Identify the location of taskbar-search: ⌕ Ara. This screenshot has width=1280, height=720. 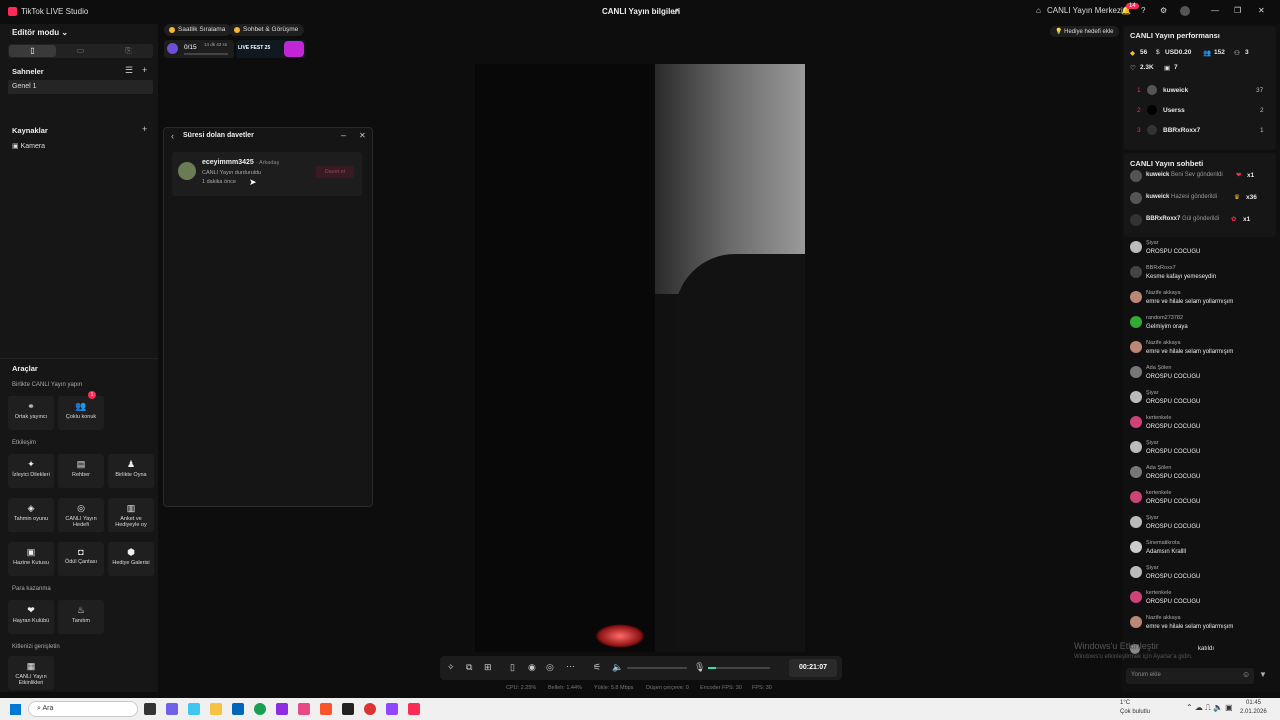
(83, 709).